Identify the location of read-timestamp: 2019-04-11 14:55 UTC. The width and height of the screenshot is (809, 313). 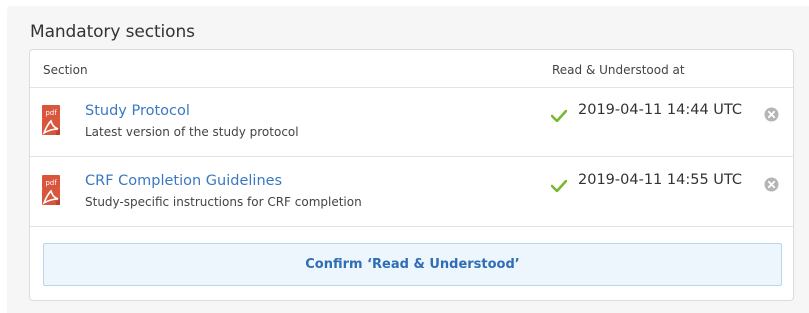
(660, 180).